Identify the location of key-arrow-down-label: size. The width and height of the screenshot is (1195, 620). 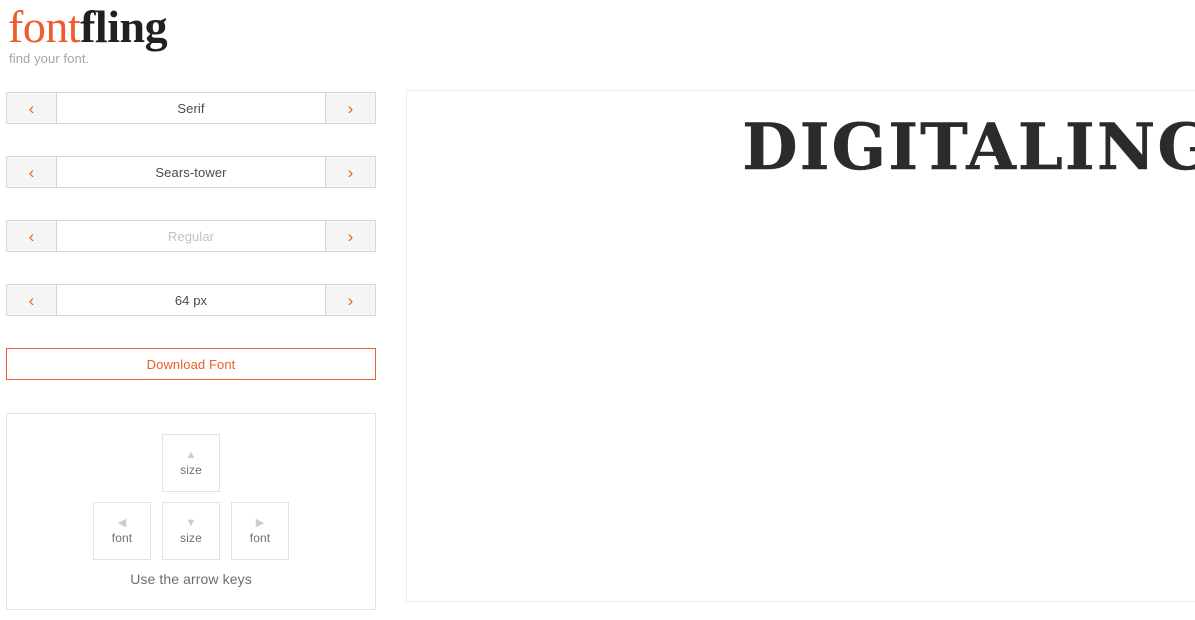
(191, 537).